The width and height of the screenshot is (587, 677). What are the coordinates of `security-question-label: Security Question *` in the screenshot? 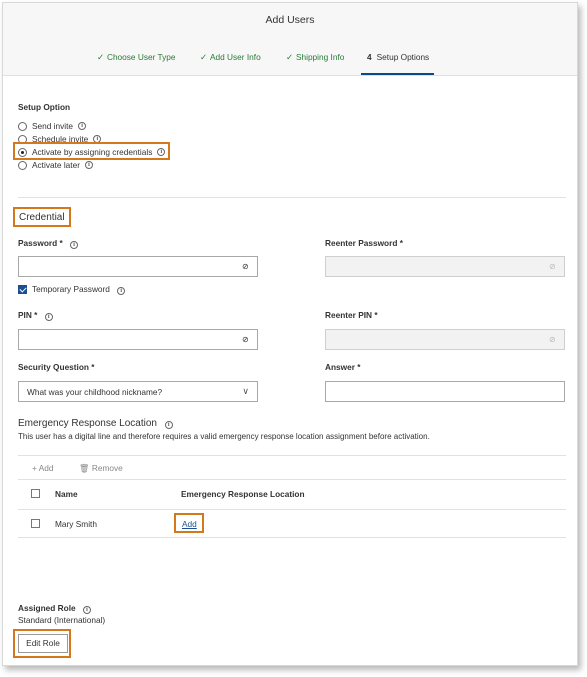 It's located at (56, 367).